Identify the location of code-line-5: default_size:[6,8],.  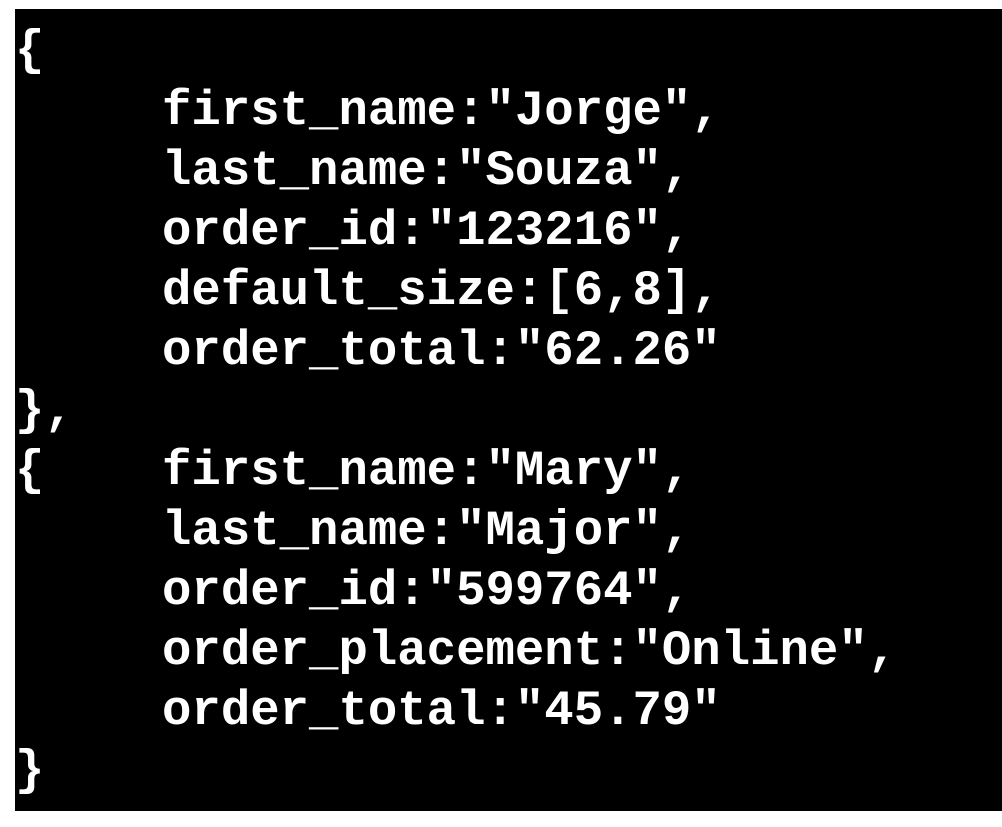
(368, 291).